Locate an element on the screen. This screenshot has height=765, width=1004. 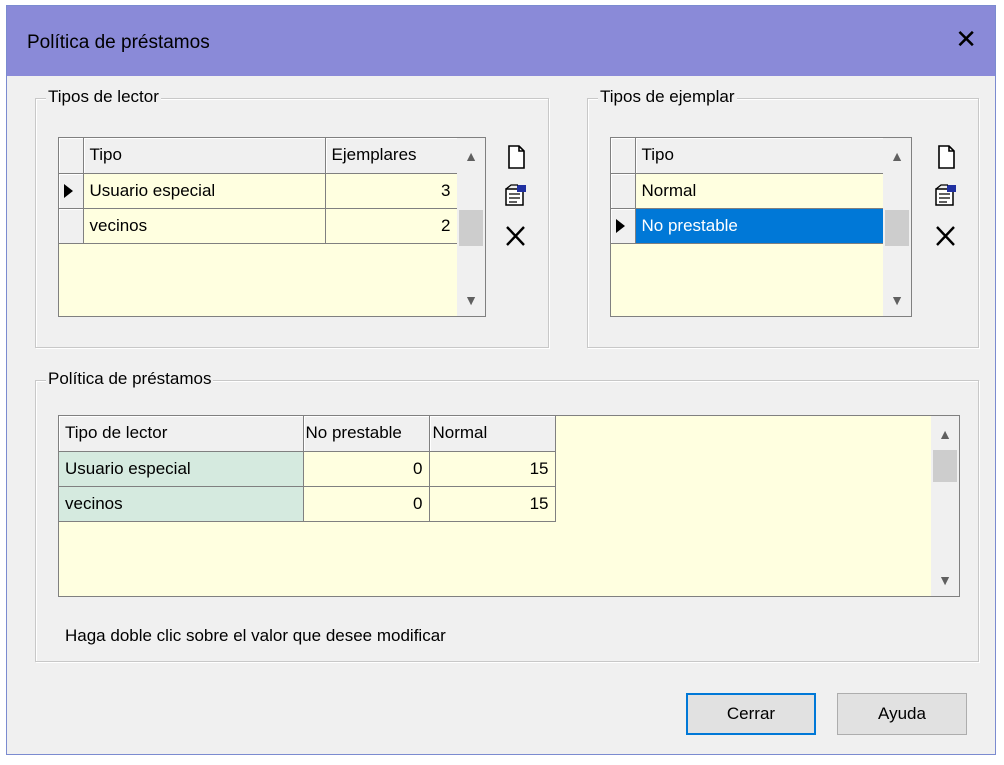
copy-types-legend: Tipos de ejemplar is located at coordinates (667, 97).